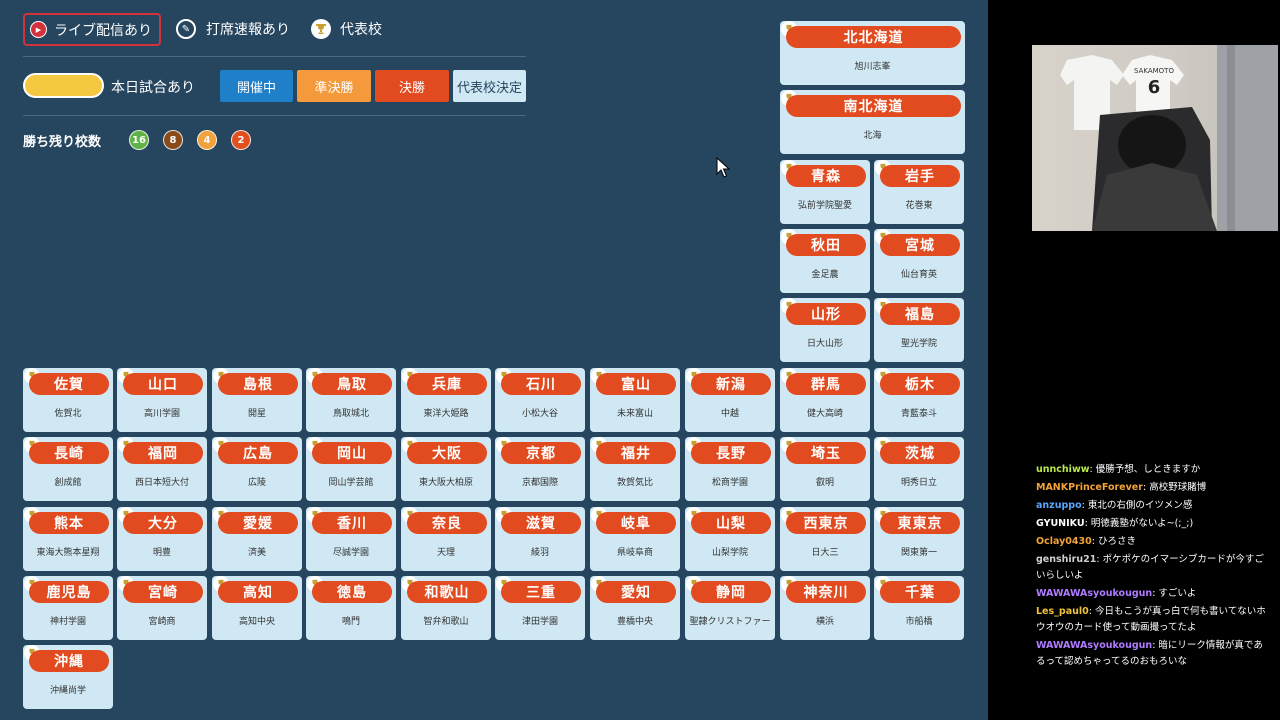 The image size is (1280, 720). What do you see at coordinates (1064, 541) in the screenshot?
I see `chat-username: Oclay0430` at bounding box center [1064, 541].